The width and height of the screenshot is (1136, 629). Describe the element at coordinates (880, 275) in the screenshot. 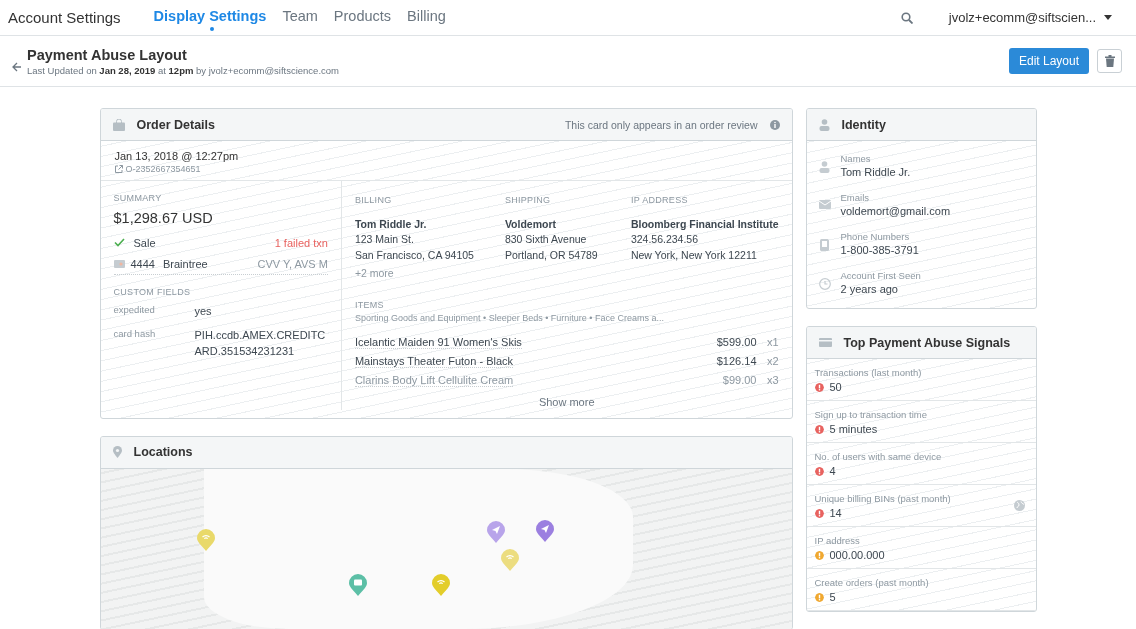

I see `field-label: Account First Seen` at that location.